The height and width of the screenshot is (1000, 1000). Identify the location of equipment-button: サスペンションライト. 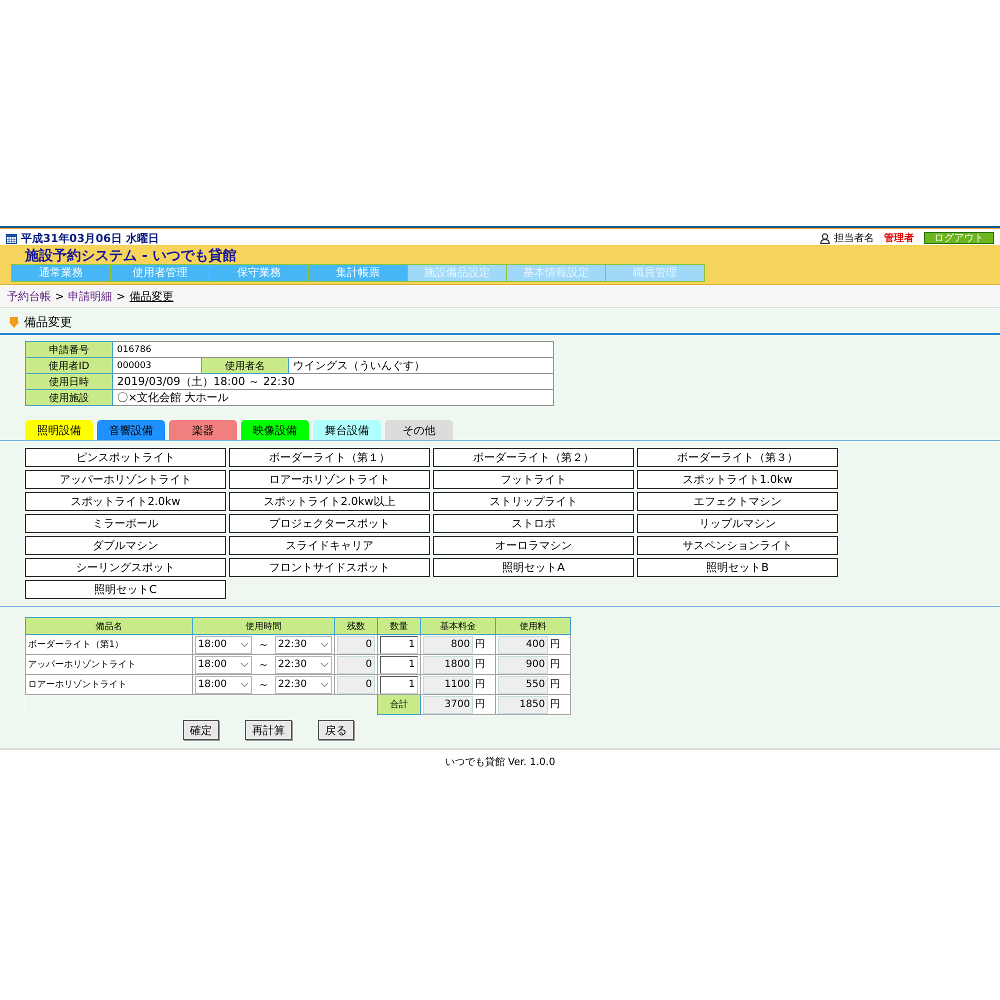
(737, 545).